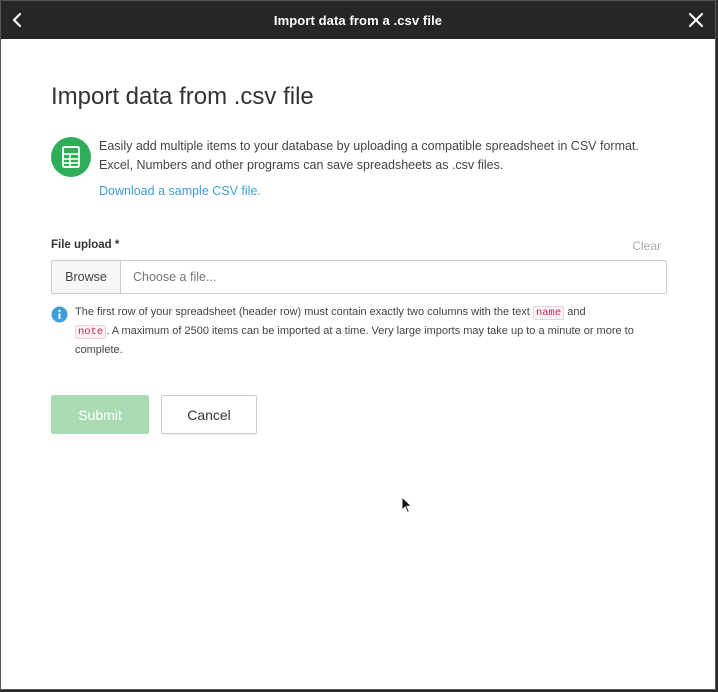 The height and width of the screenshot is (692, 718). I want to click on clear-link: Clear, so click(646, 246).